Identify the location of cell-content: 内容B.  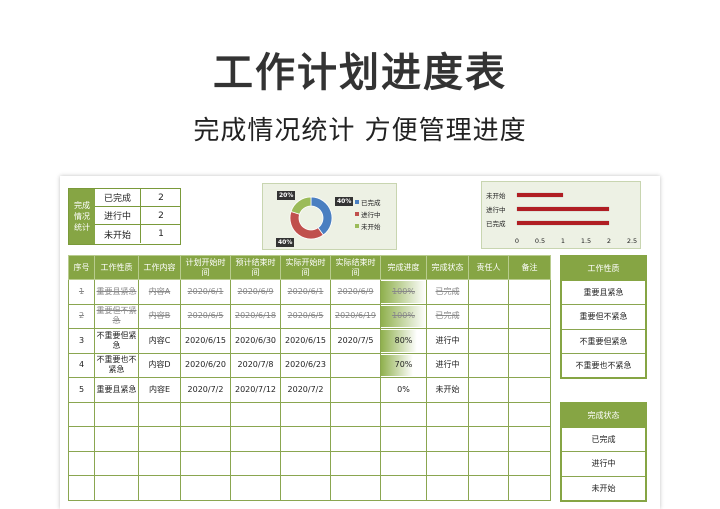
(159, 316).